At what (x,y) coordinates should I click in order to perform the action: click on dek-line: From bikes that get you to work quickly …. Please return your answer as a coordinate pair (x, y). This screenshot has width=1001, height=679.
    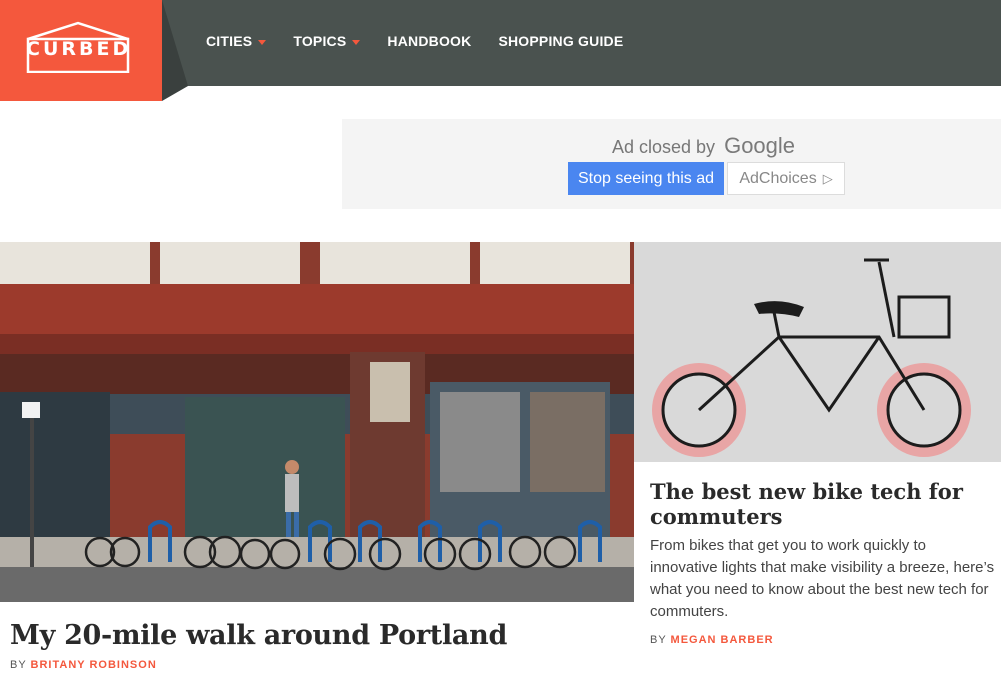
    Looking at the image, I should click on (788, 545).